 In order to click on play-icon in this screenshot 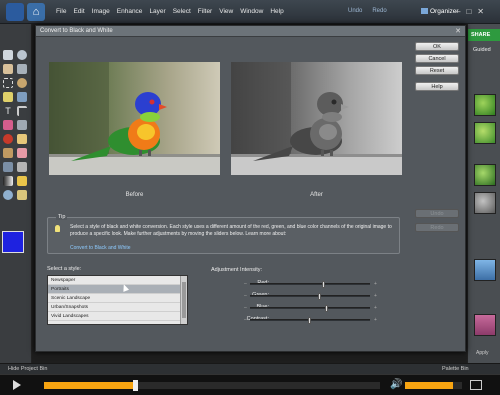, I will do `click(17, 385)`.